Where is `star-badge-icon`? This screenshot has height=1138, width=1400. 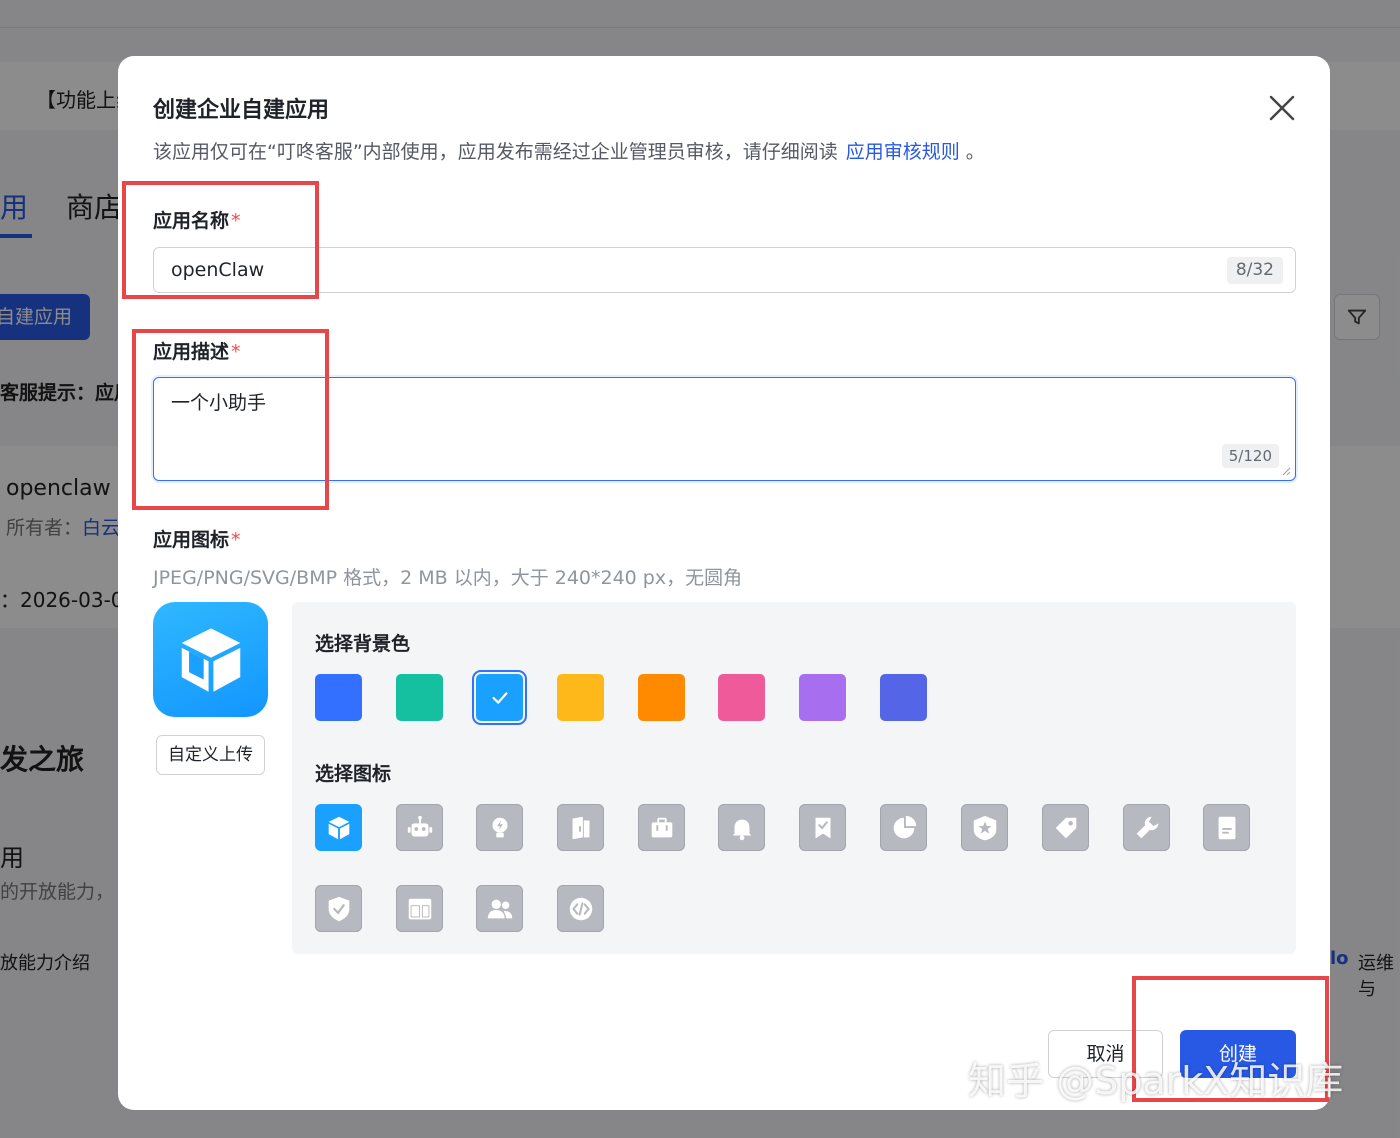
star-badge-icon is located at coordinates (984, 827).